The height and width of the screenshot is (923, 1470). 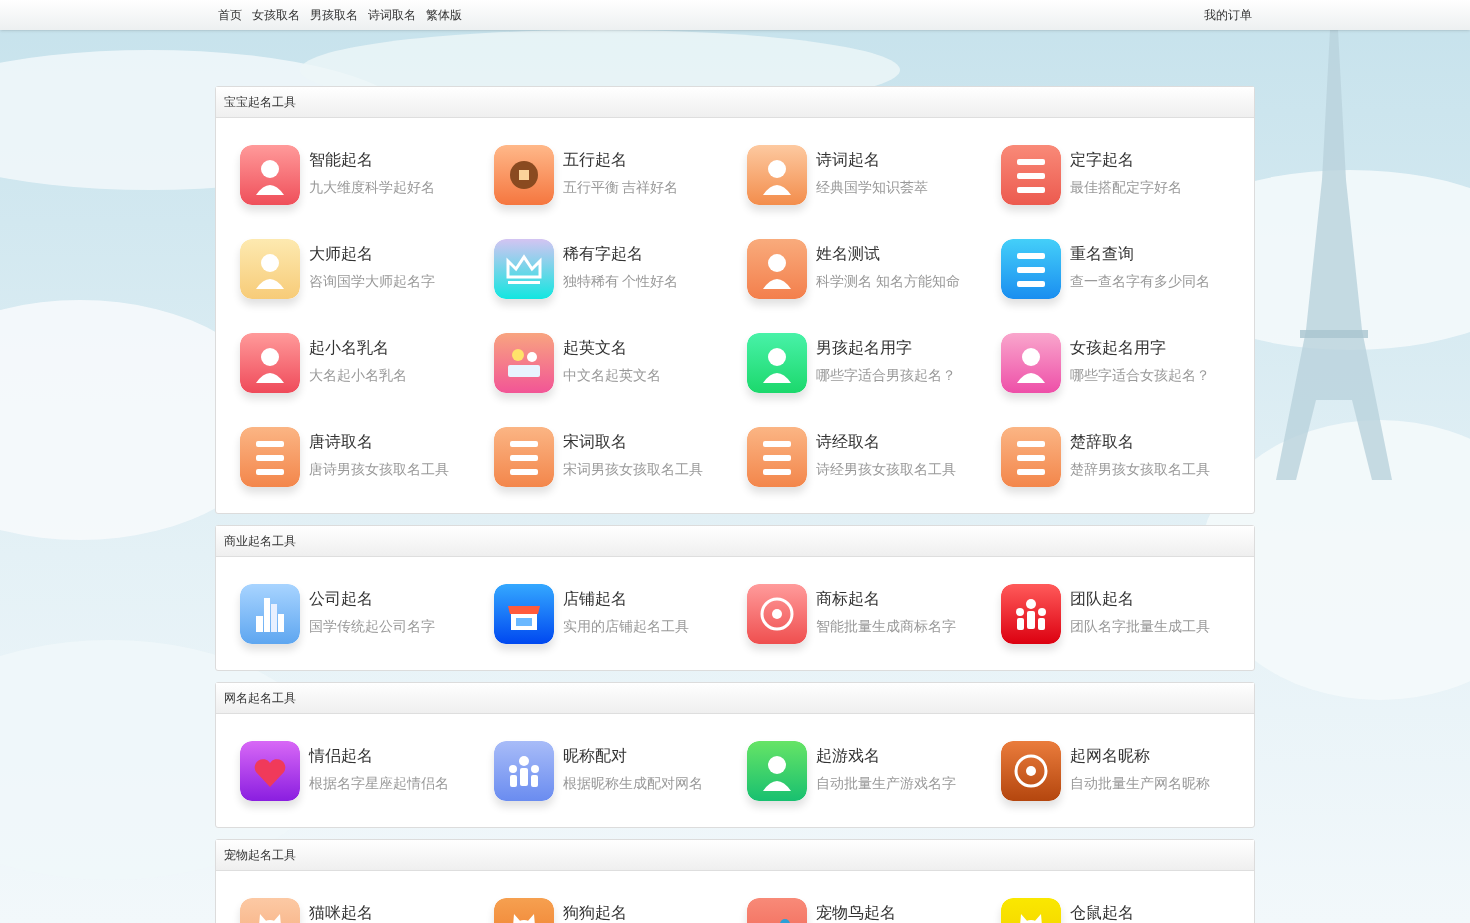 What do you see at coordinates (620, 771) in the screenshot?
I see `tool-item: 昵称配对 根据昵称生成配对网名` at bounding box center [620, 771].